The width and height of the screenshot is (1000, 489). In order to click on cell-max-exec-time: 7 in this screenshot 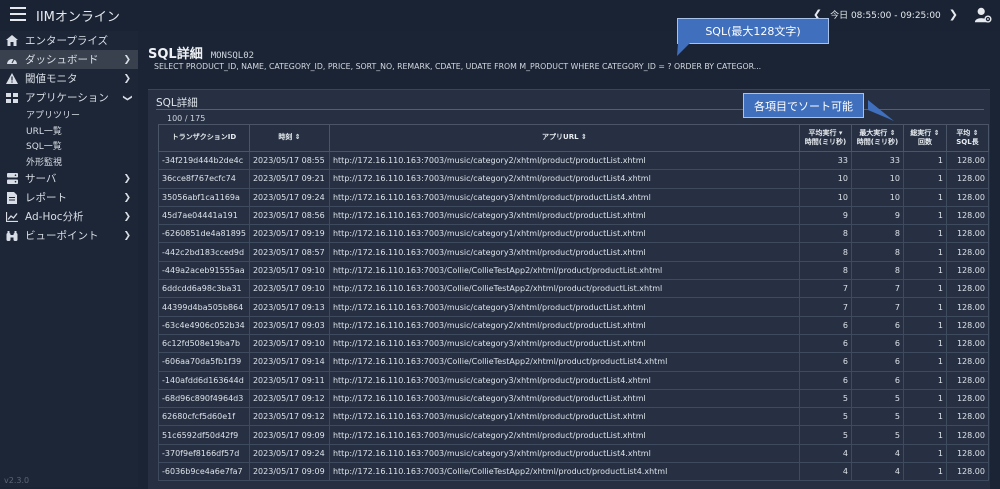, I will do `click(877, 289)`.